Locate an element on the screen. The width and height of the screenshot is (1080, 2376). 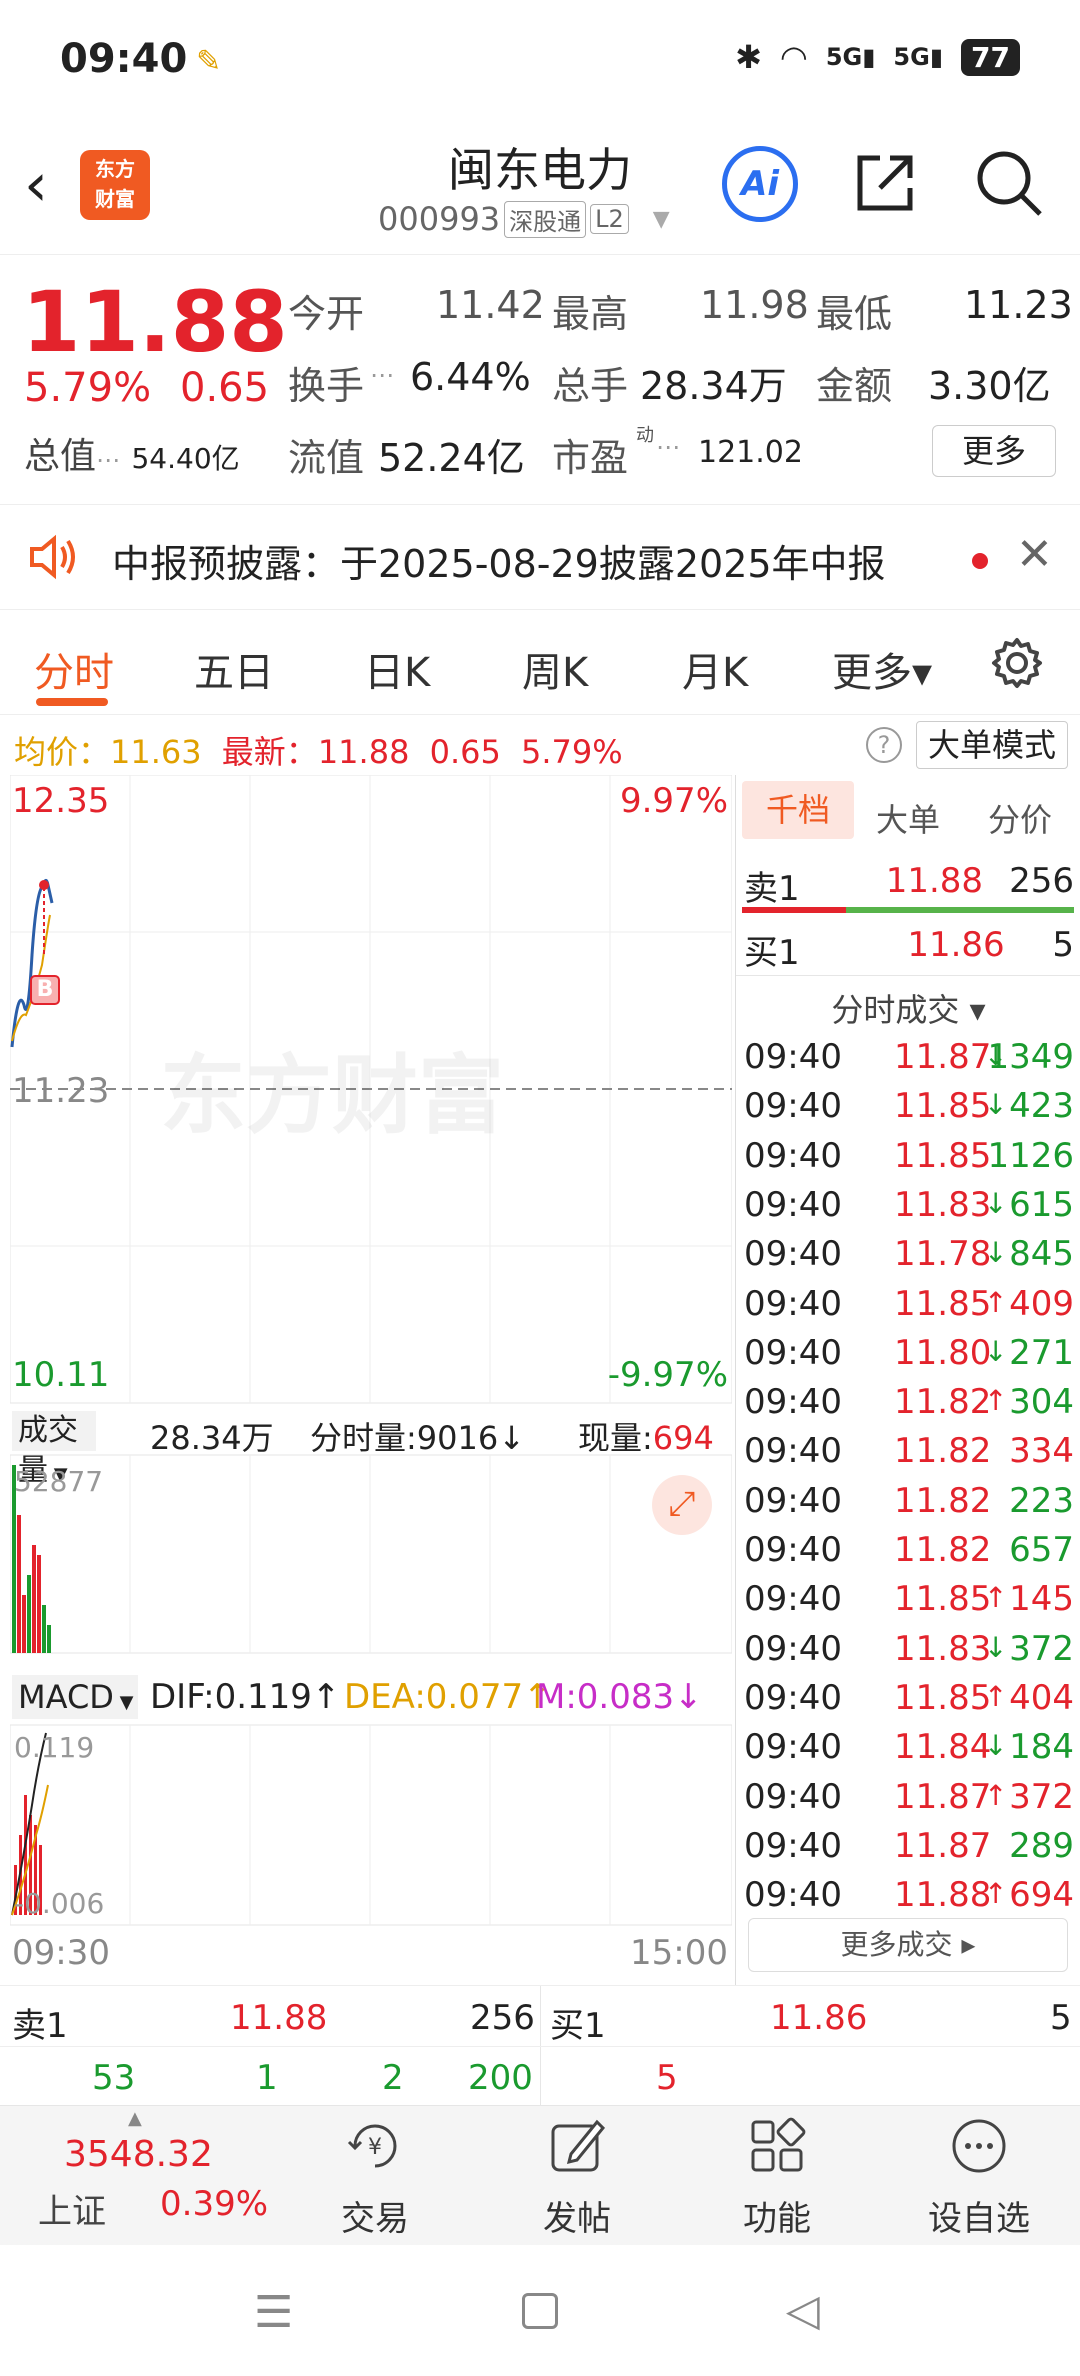
signal-icon-2: 5G▮ is located at coordinates (918, 57).